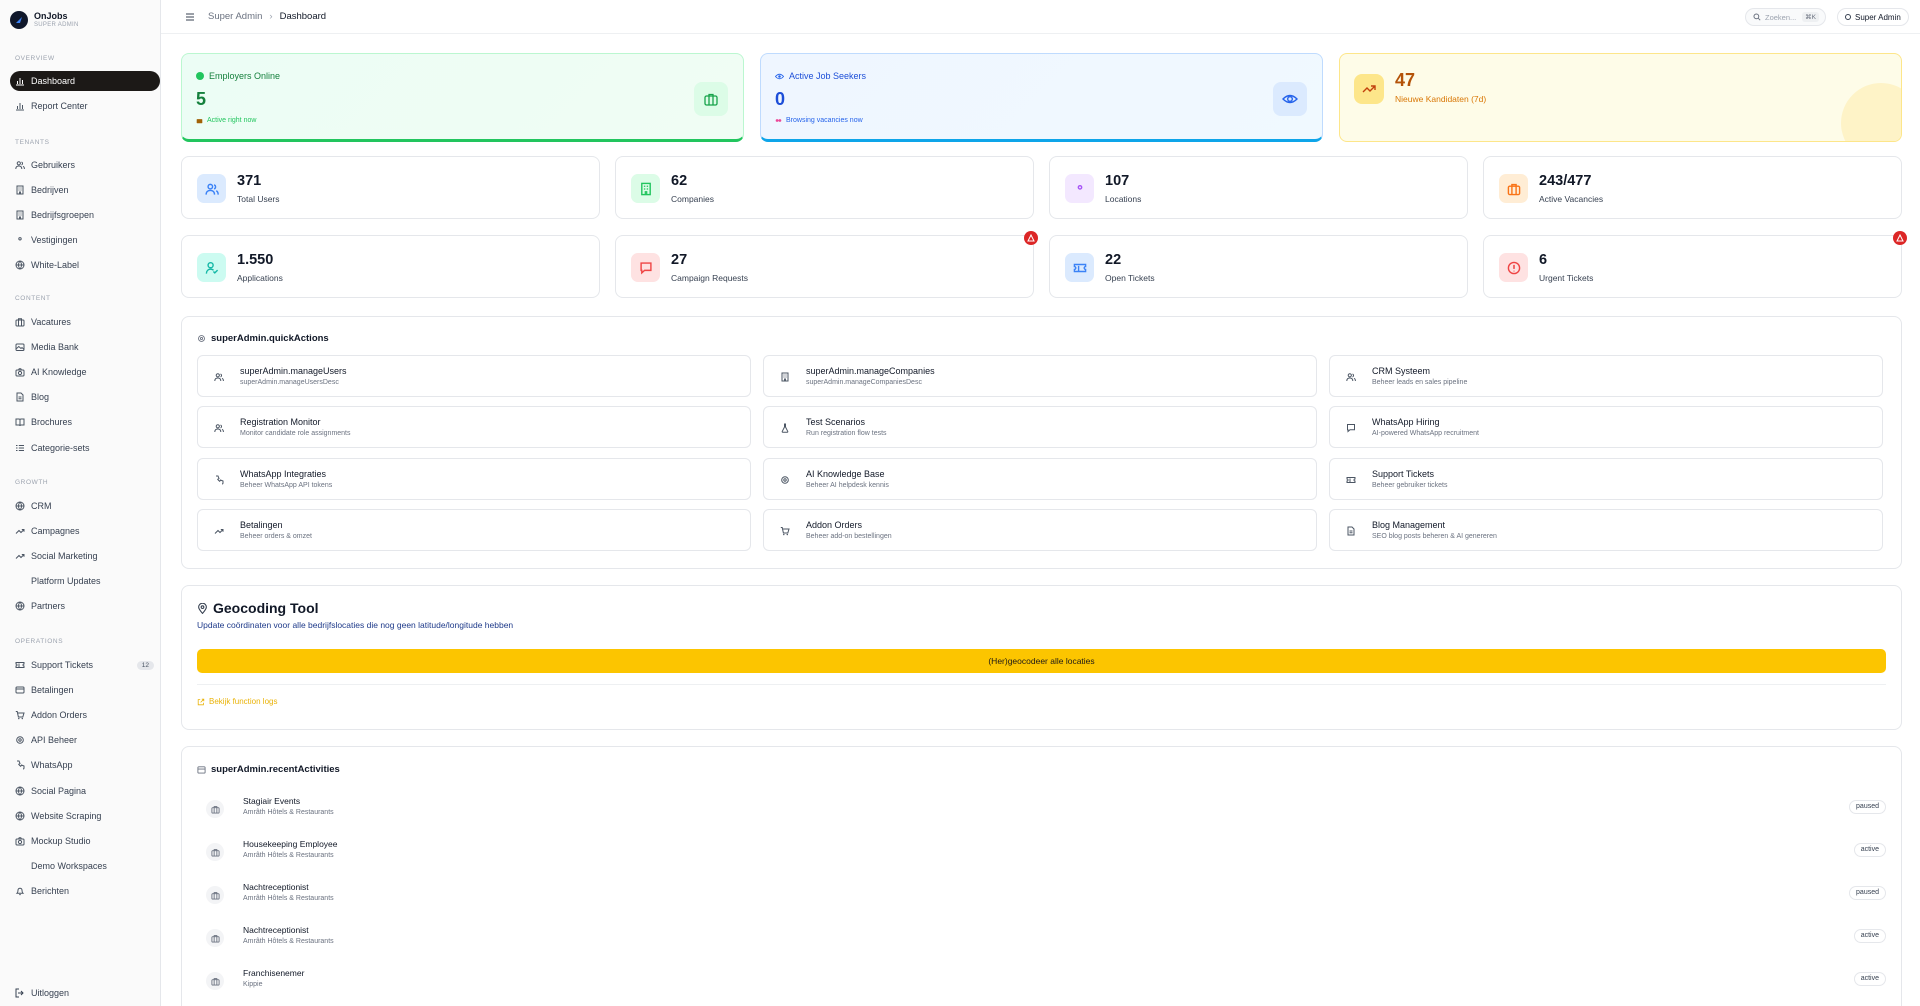 This screenshot has width=1920, height=1006. I want to click on user-menu-button: Super Admin, so click(1873, 17).